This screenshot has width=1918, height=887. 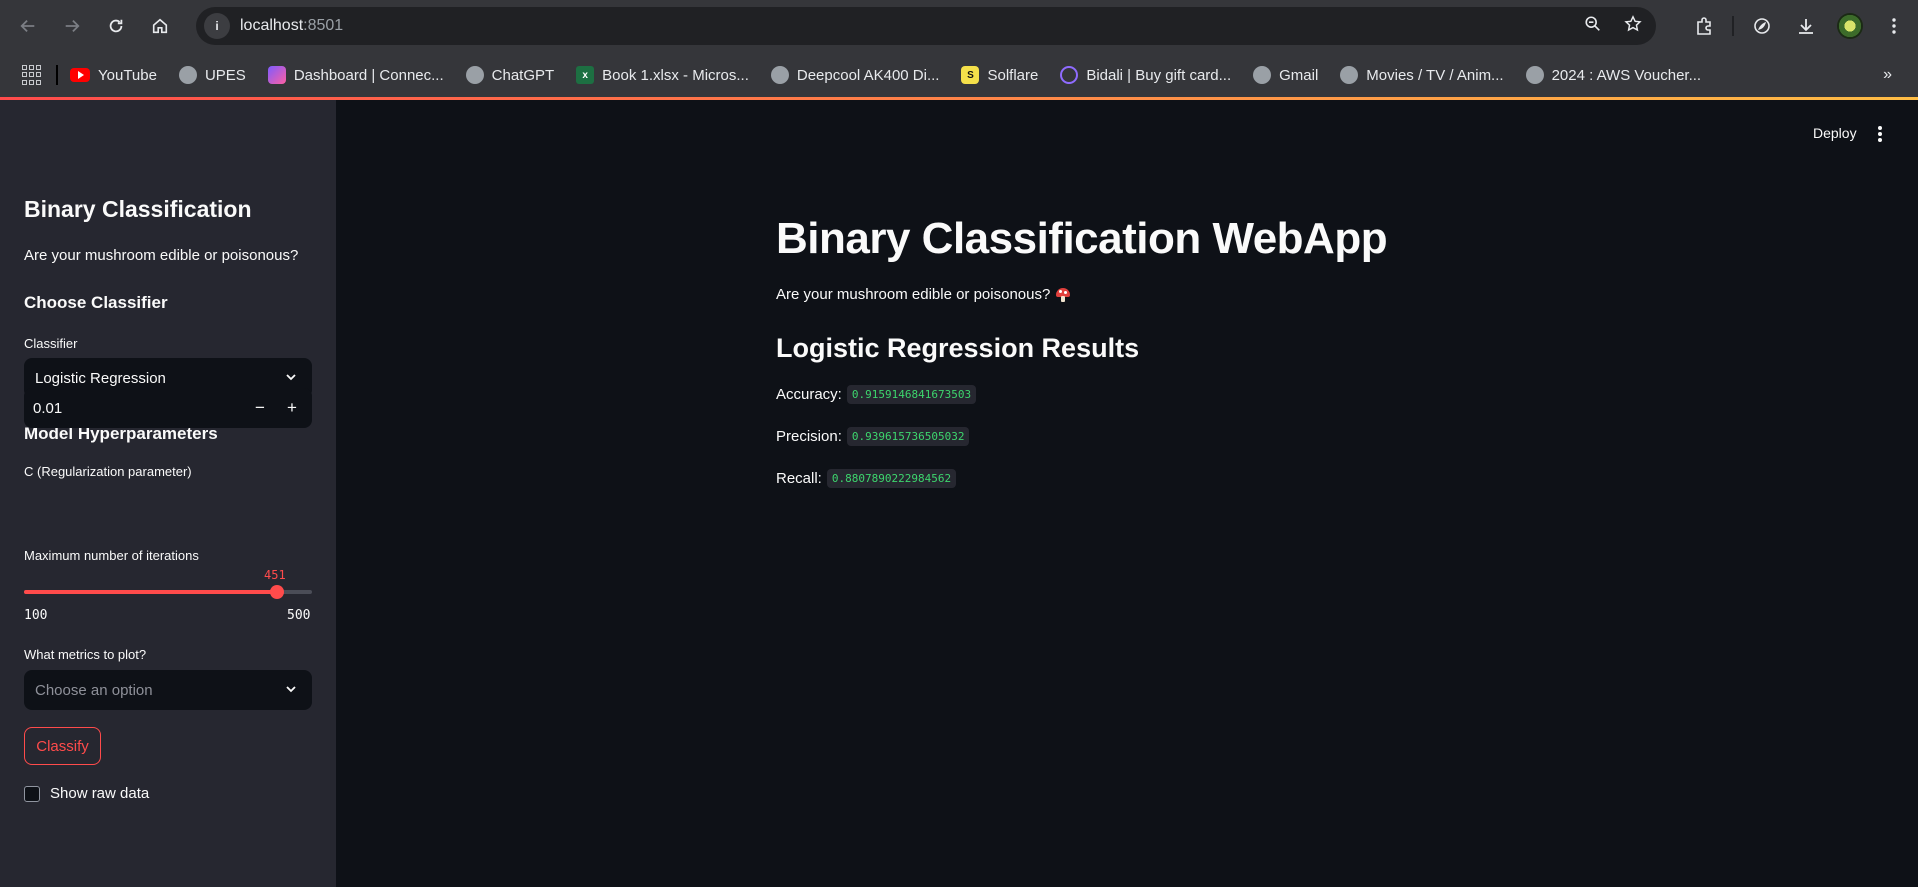 I want to click on dashboard-icon, so click(x=276, y=75).